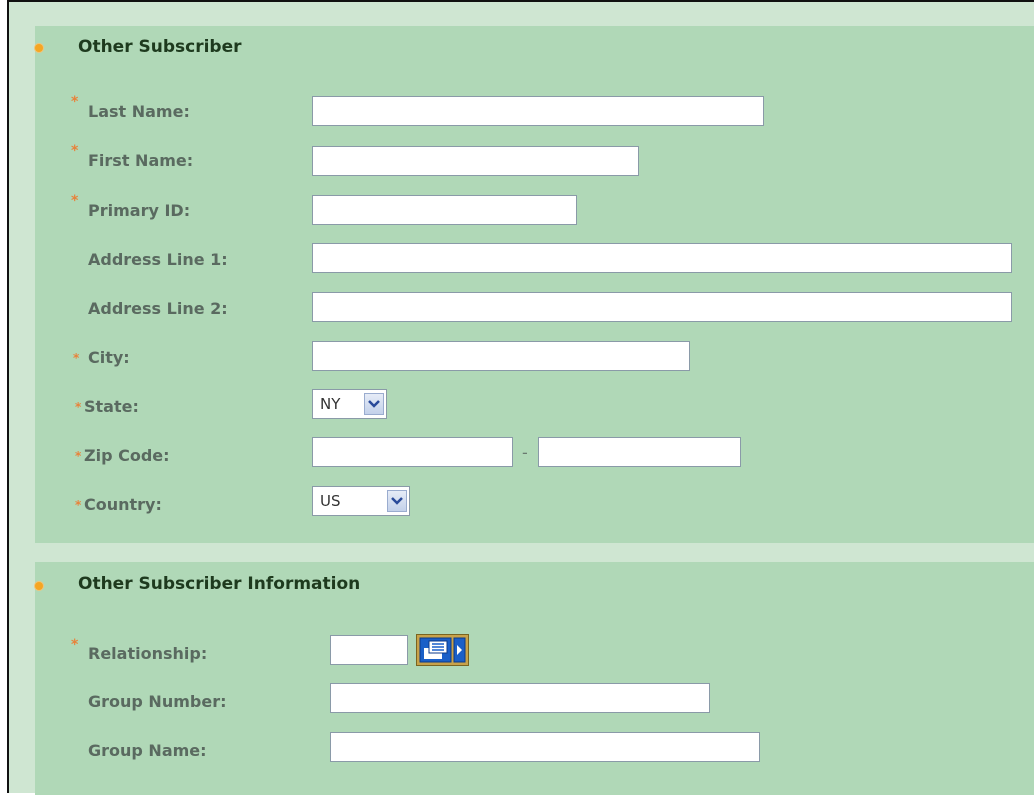 Image resolution: width=1034 pixels, height=795 pixels. Describe the element at coordinates (545, 747) in the screenshot. I see `group-name-input` at that location.